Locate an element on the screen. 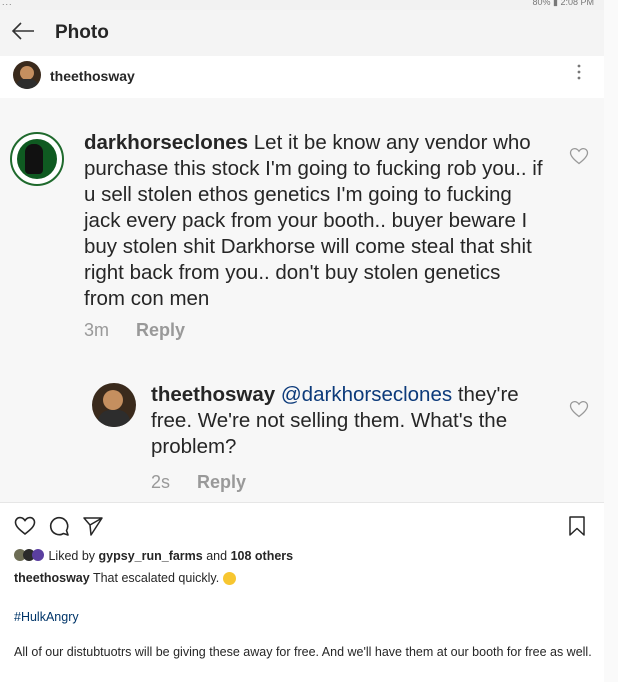  back-arrow-icon is located at coordinates (23, 34).